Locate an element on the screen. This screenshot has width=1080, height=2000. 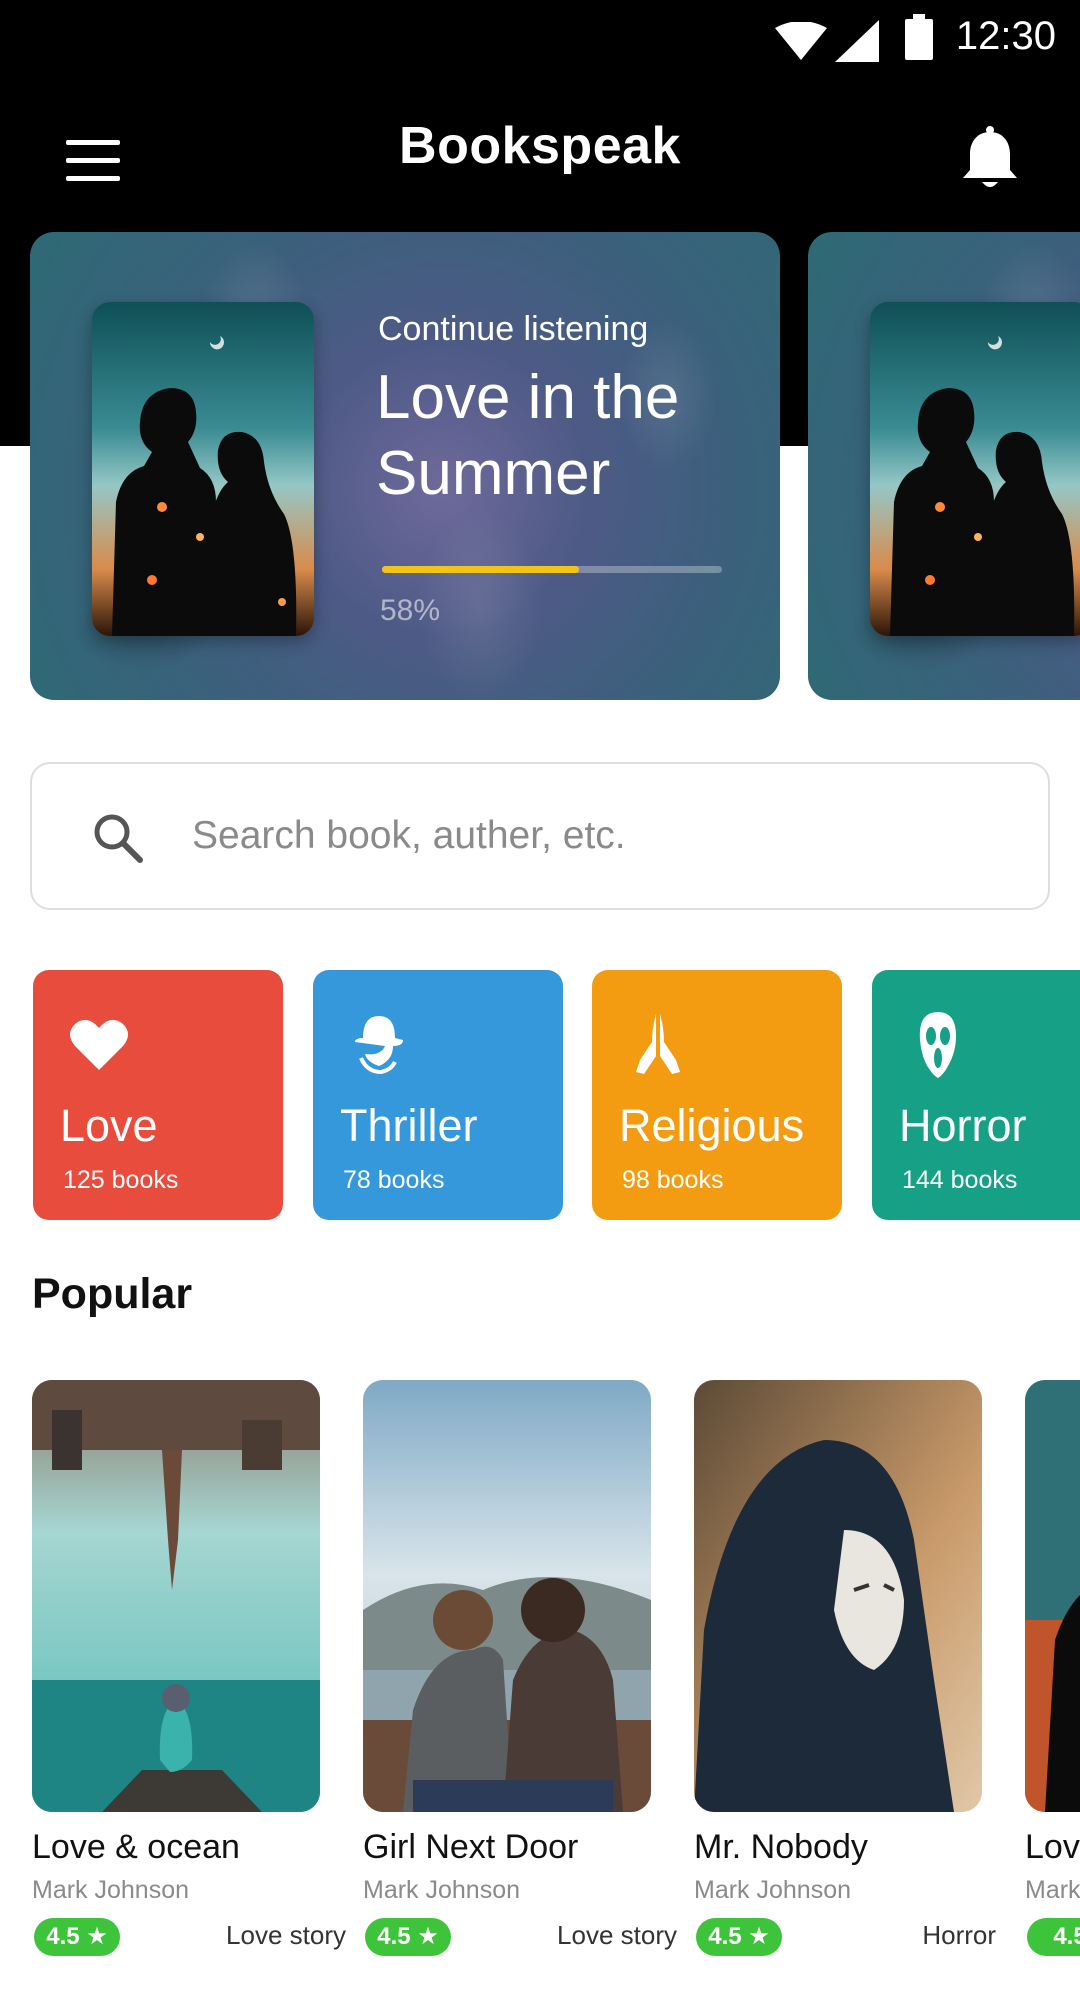
wifi-icon is located at coordinates (801, 41).